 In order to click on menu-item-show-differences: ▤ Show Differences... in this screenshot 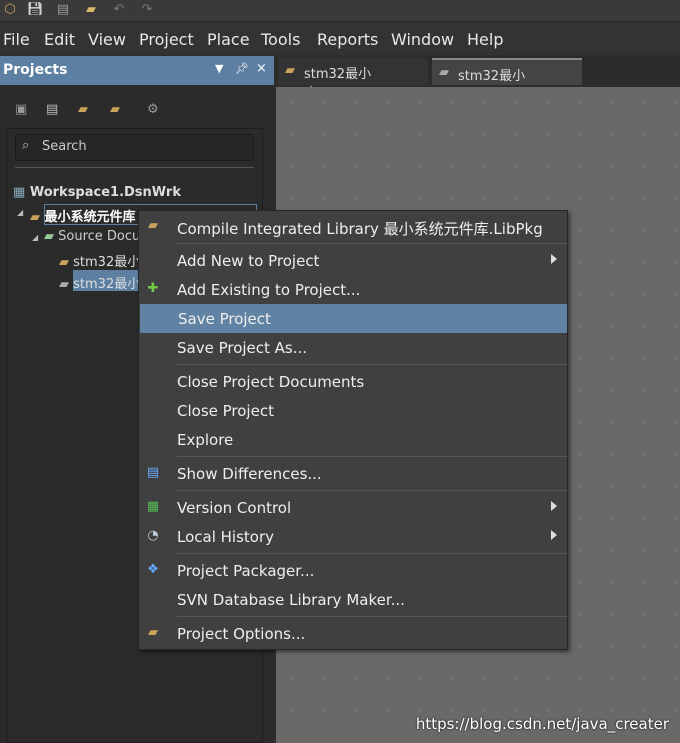, I will do `click(353, 473)`.